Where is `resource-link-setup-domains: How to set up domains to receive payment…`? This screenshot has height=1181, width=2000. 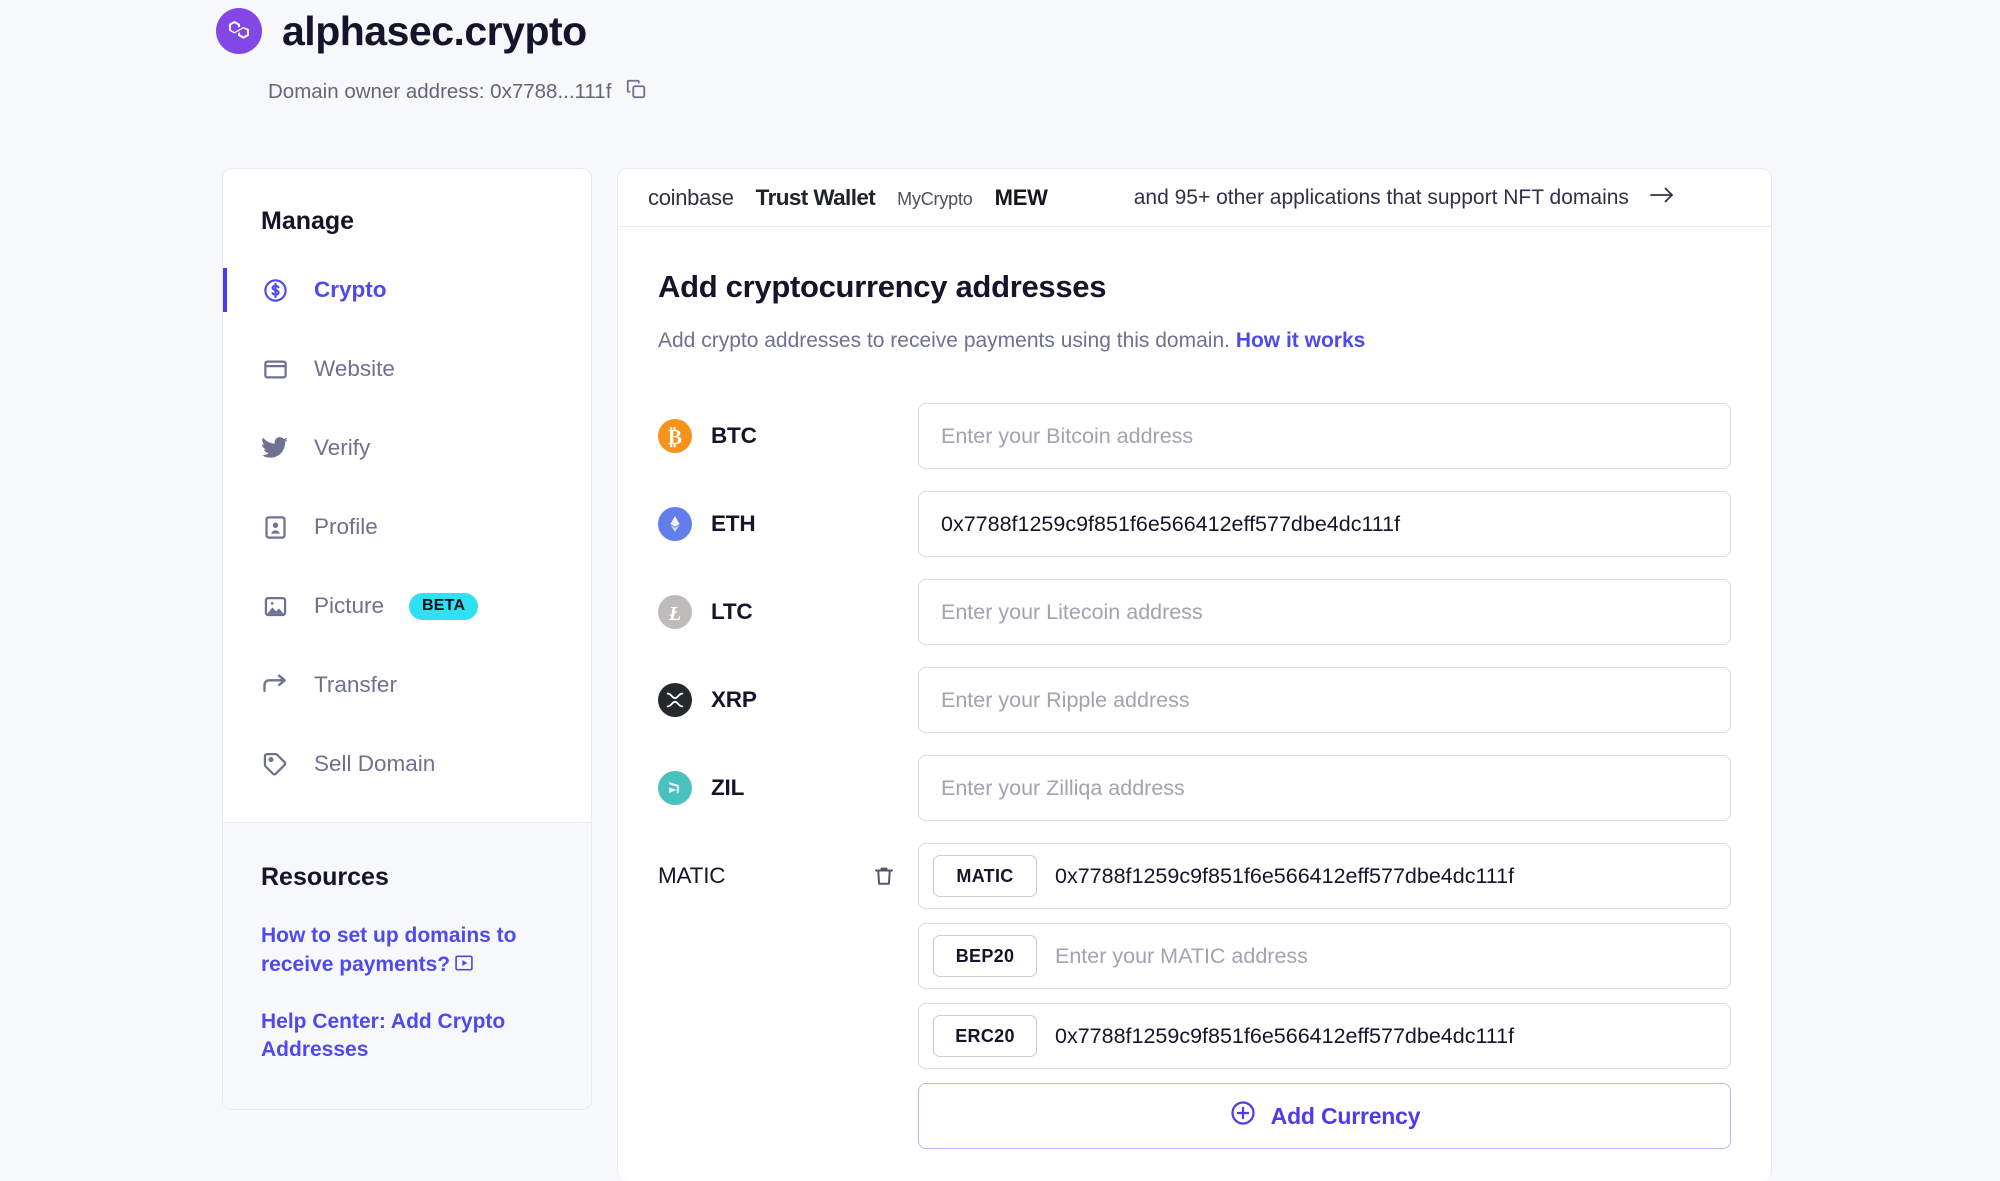 resource-link-setup-domains: How to set up domains to receive payment… is located at coordinates (396, 952).